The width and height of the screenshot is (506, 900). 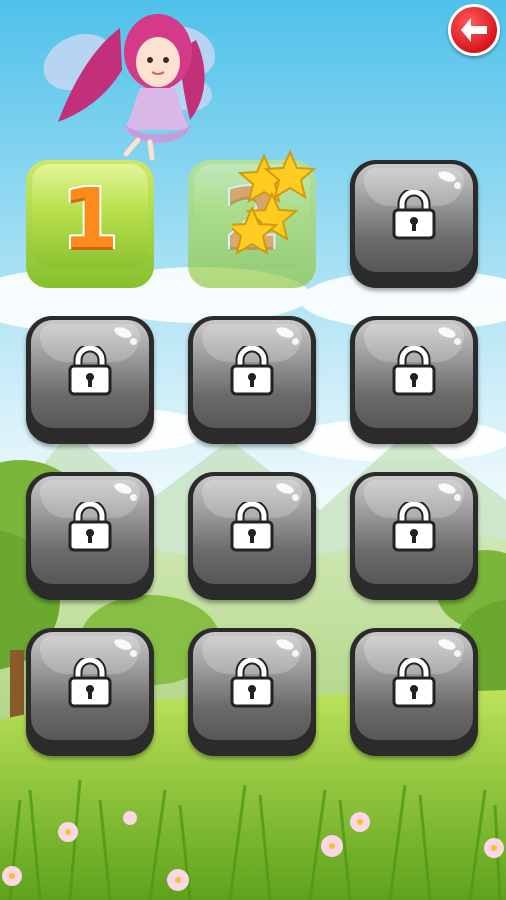 I want to click on level-number: 1, so click(x=89, y=219).